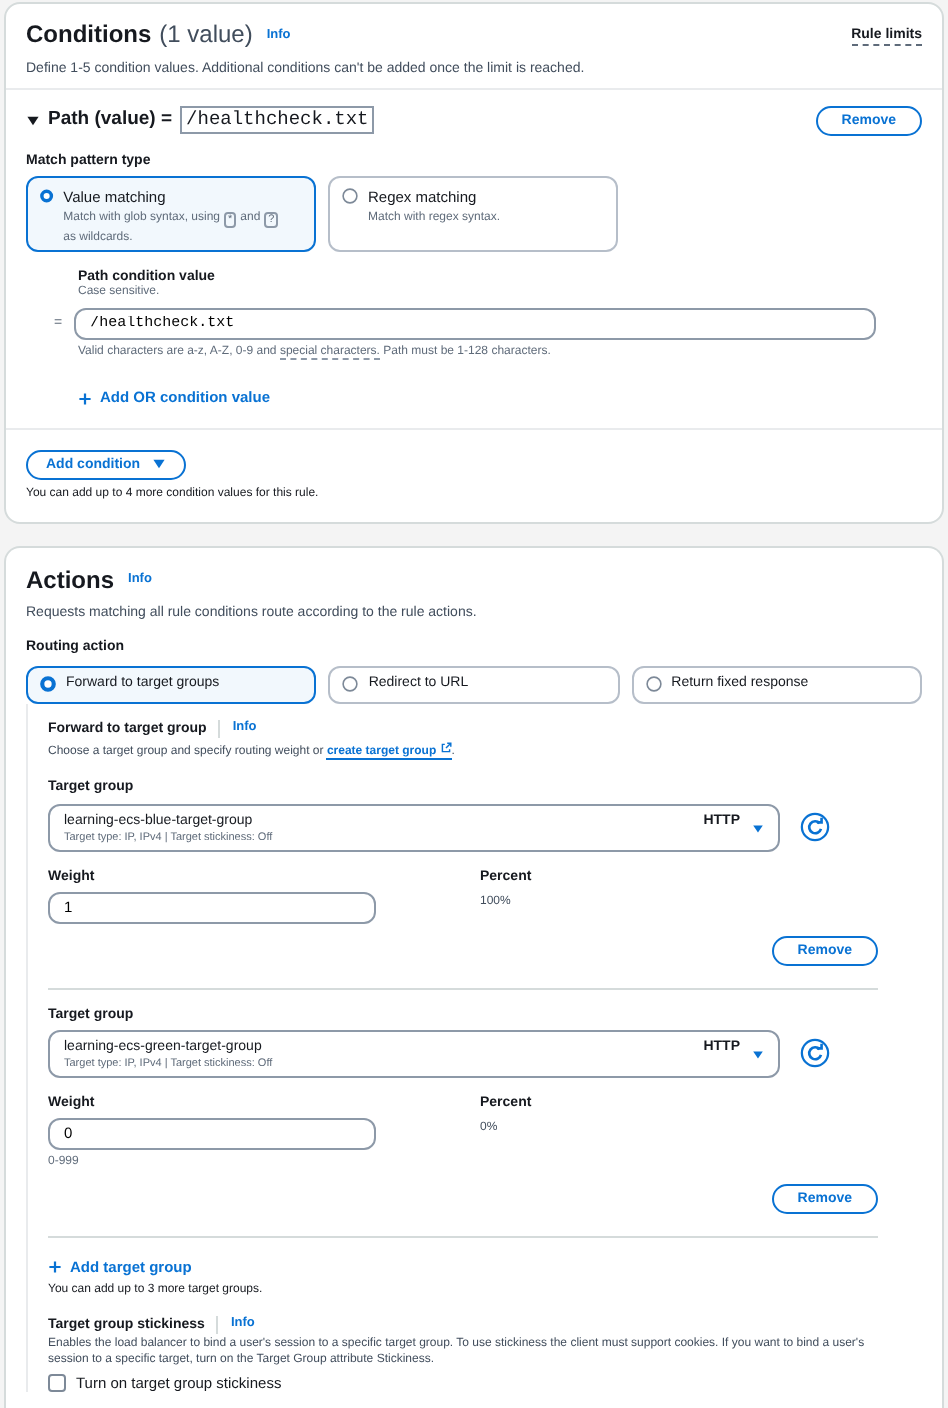  I want to click on expand-caret-icon, so click(33, 120).